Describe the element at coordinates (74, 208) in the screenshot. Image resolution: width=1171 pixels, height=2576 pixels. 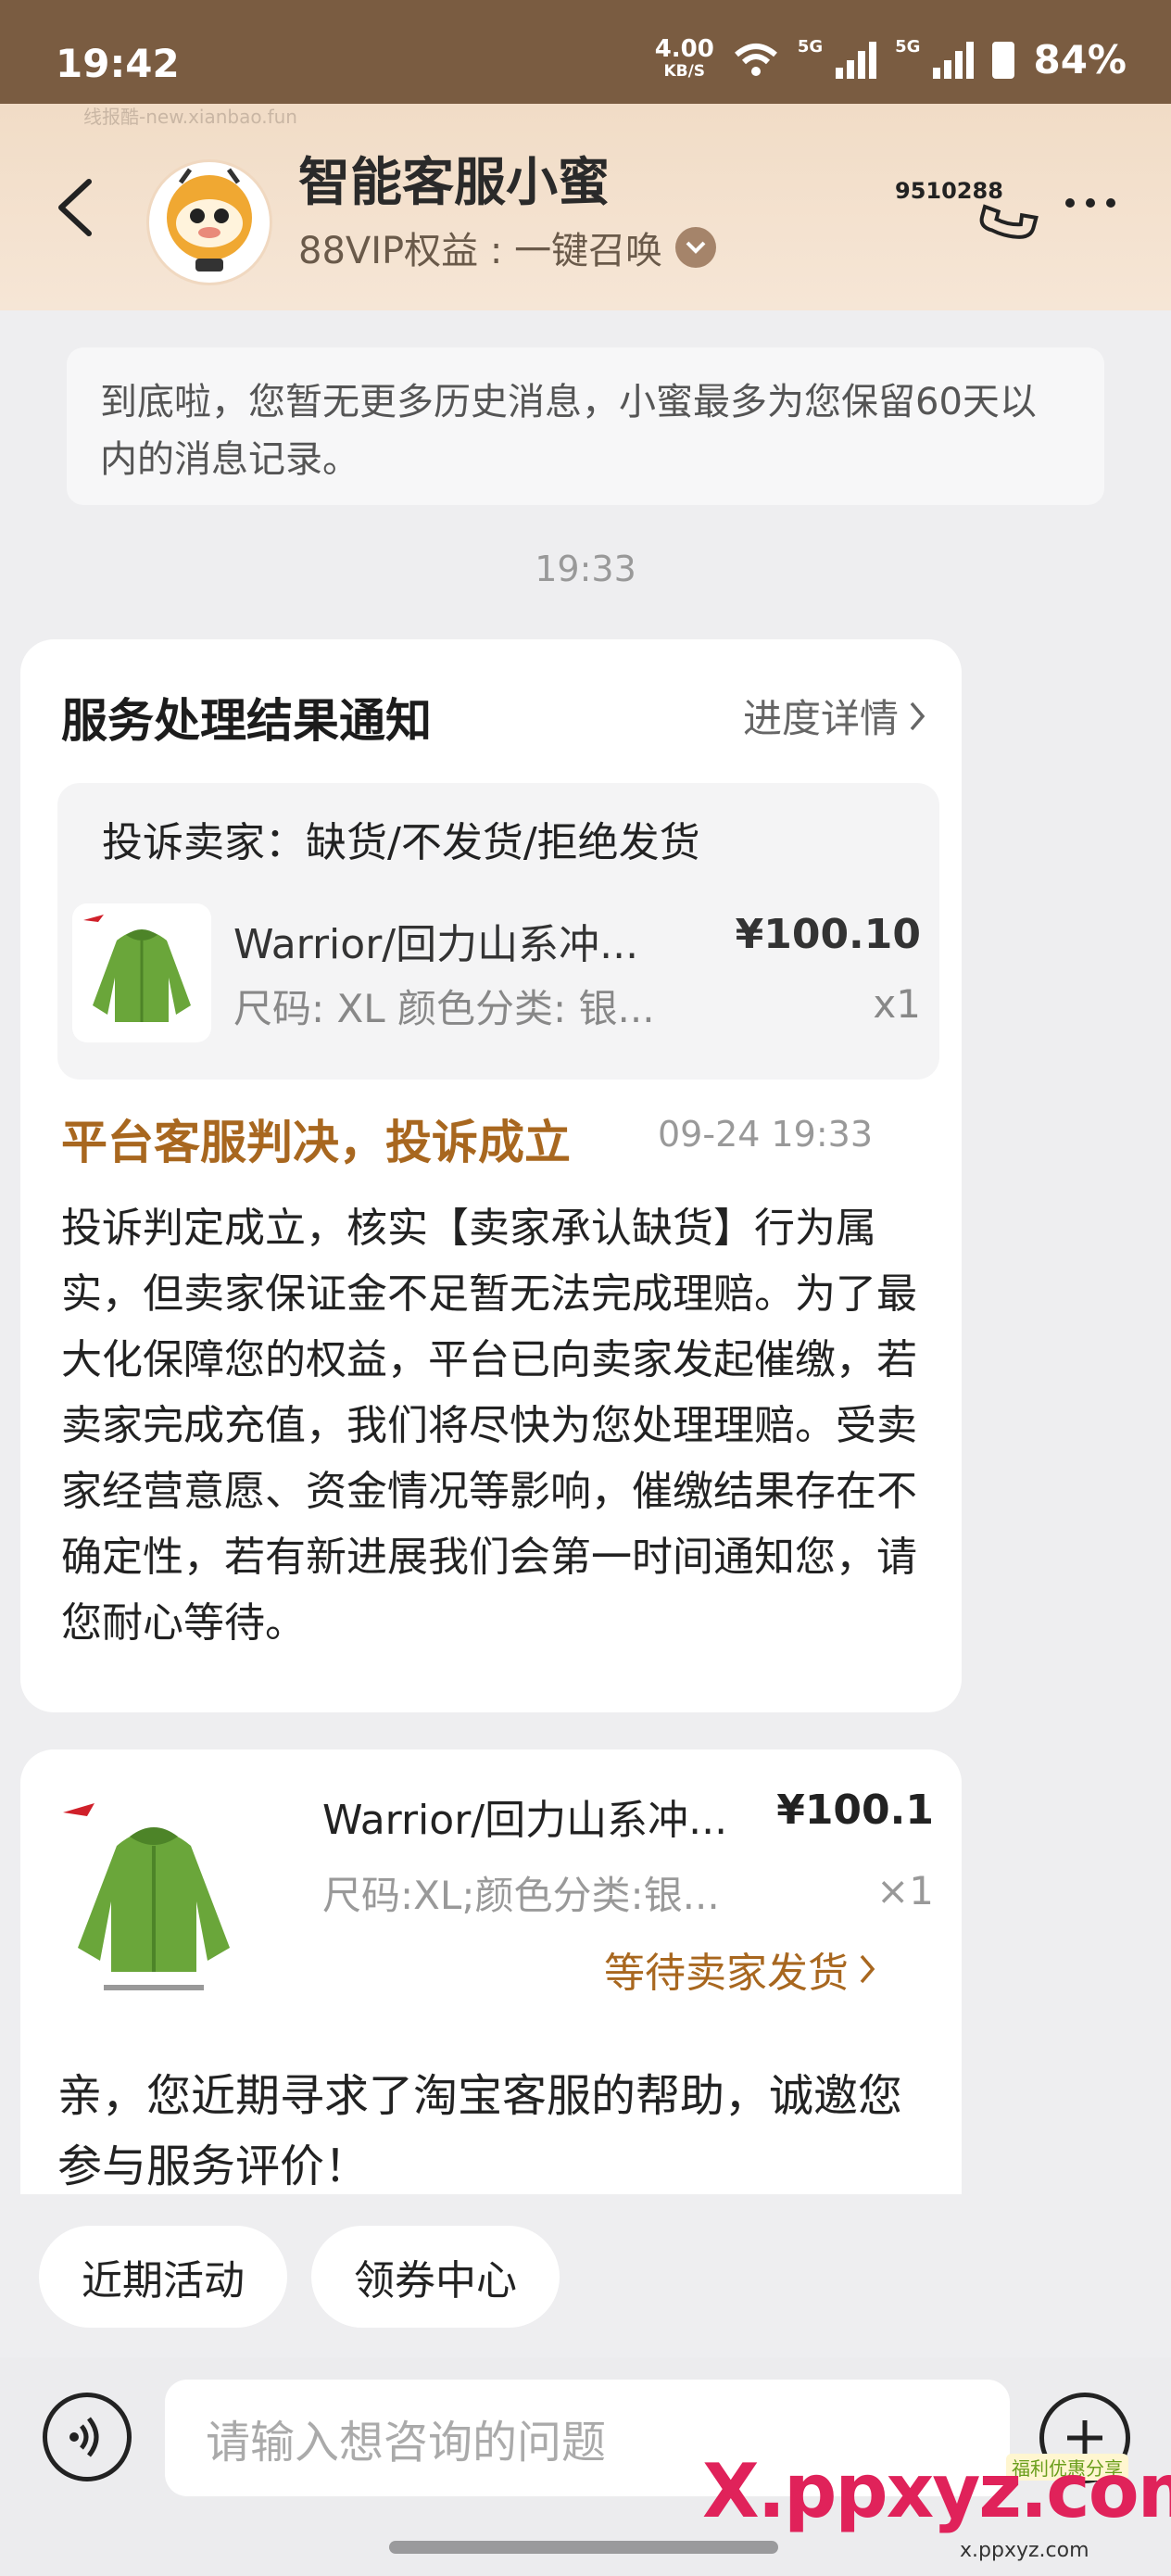
I see `back-arrow-icon` at that location.